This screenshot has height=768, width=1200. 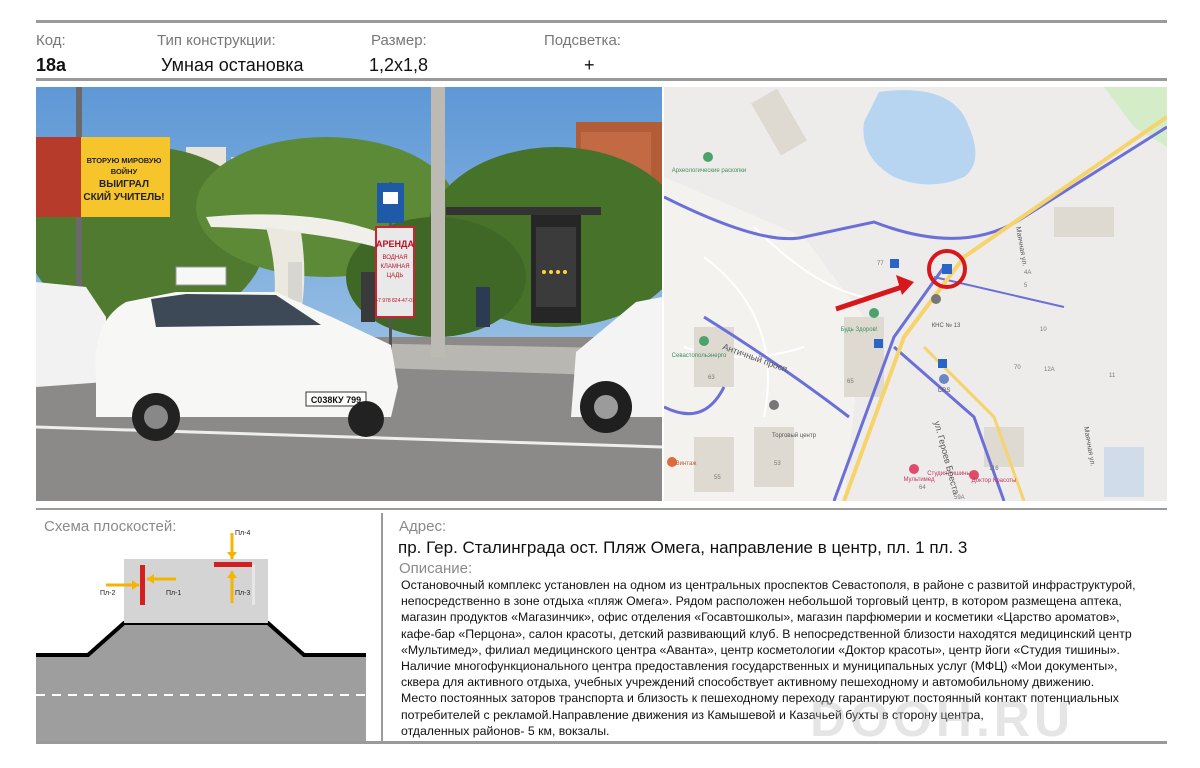 I want to click on plane-2-marker, so click(x=142, y=585).